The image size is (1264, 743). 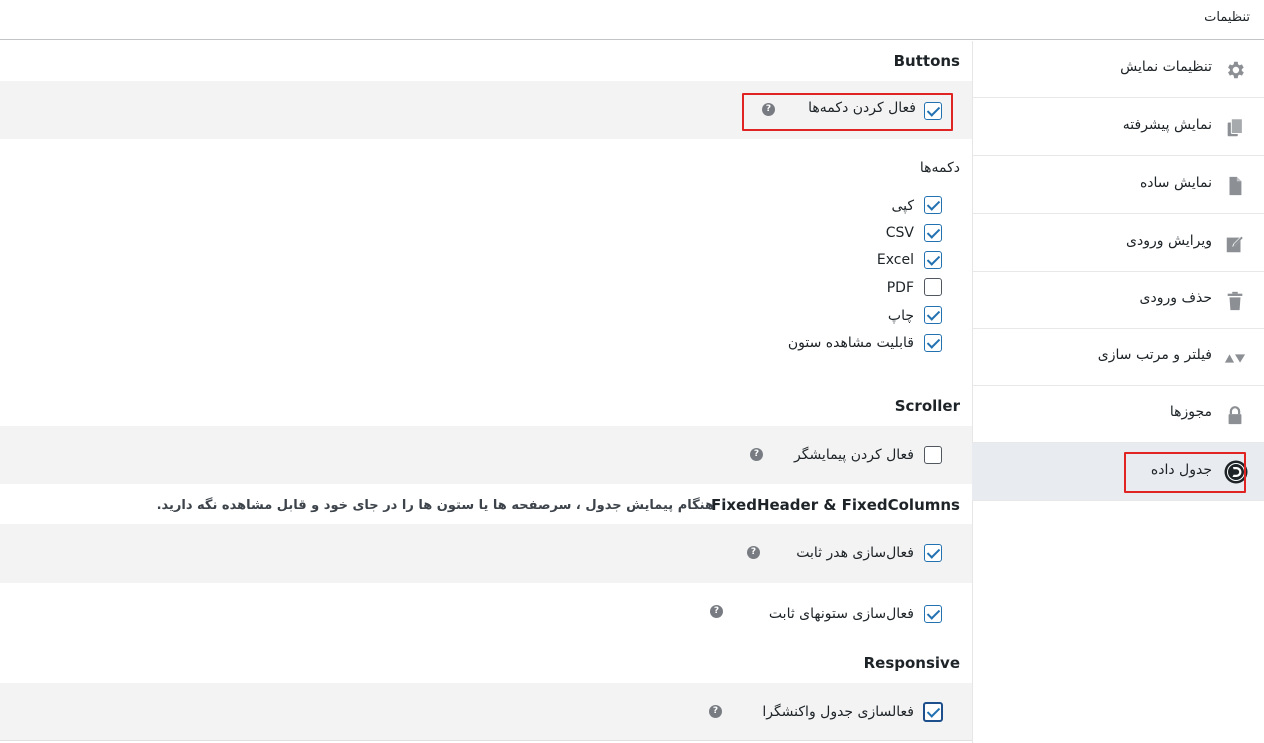 What do you see at coordinates (1118, 414) in the screenshot?
I see `sidebar-item-permissions: مجوزها` at bounding box center [1118, 414].